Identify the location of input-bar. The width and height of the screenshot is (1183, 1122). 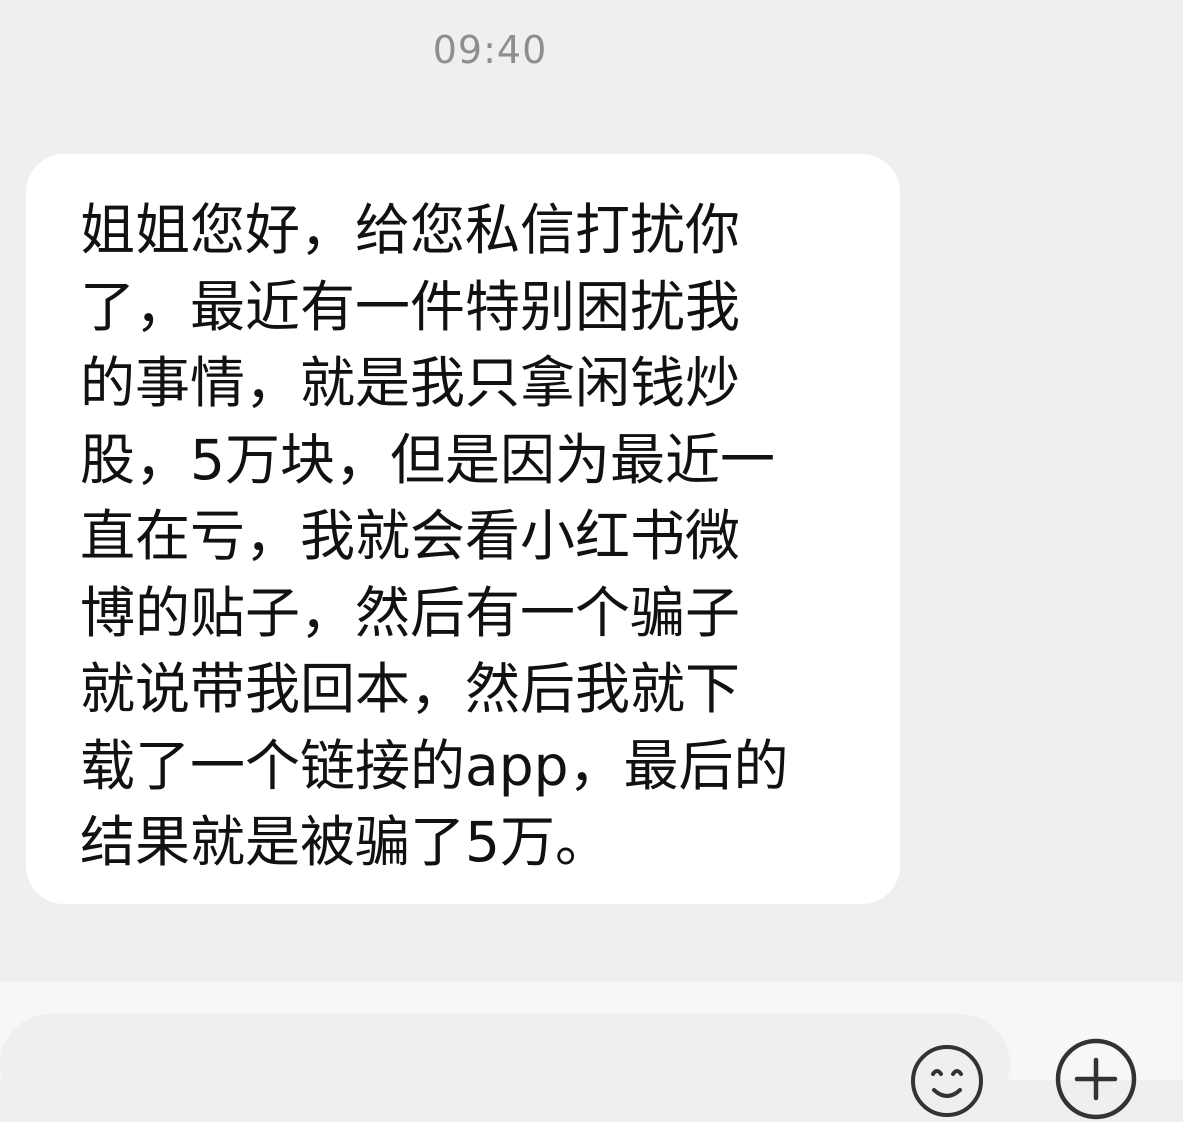
(591, 1051).